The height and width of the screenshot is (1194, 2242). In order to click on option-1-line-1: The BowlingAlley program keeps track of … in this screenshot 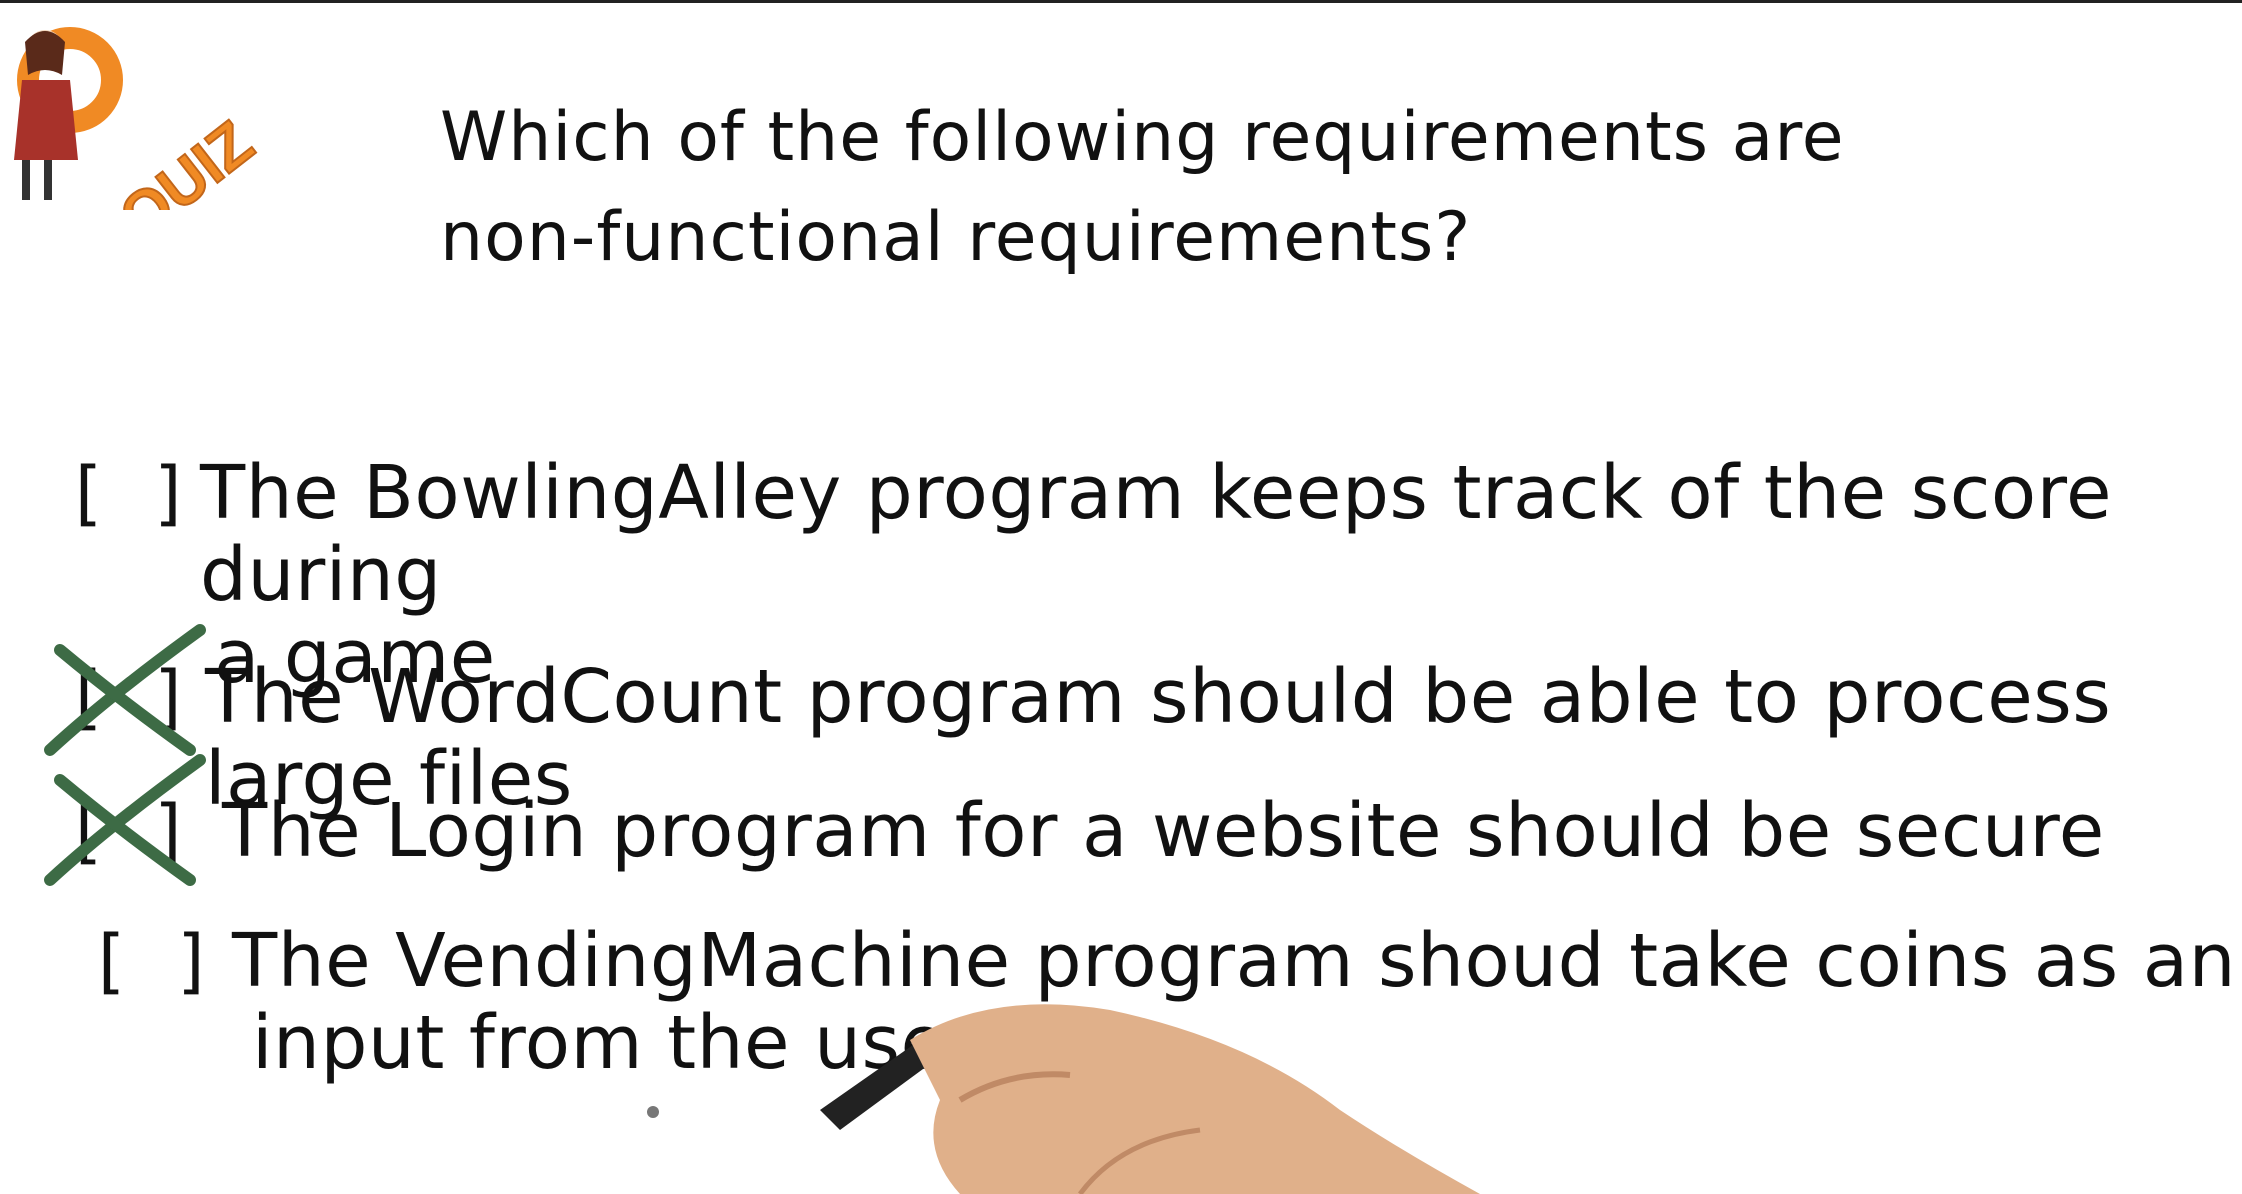, I will do `click(1156, 534)`.